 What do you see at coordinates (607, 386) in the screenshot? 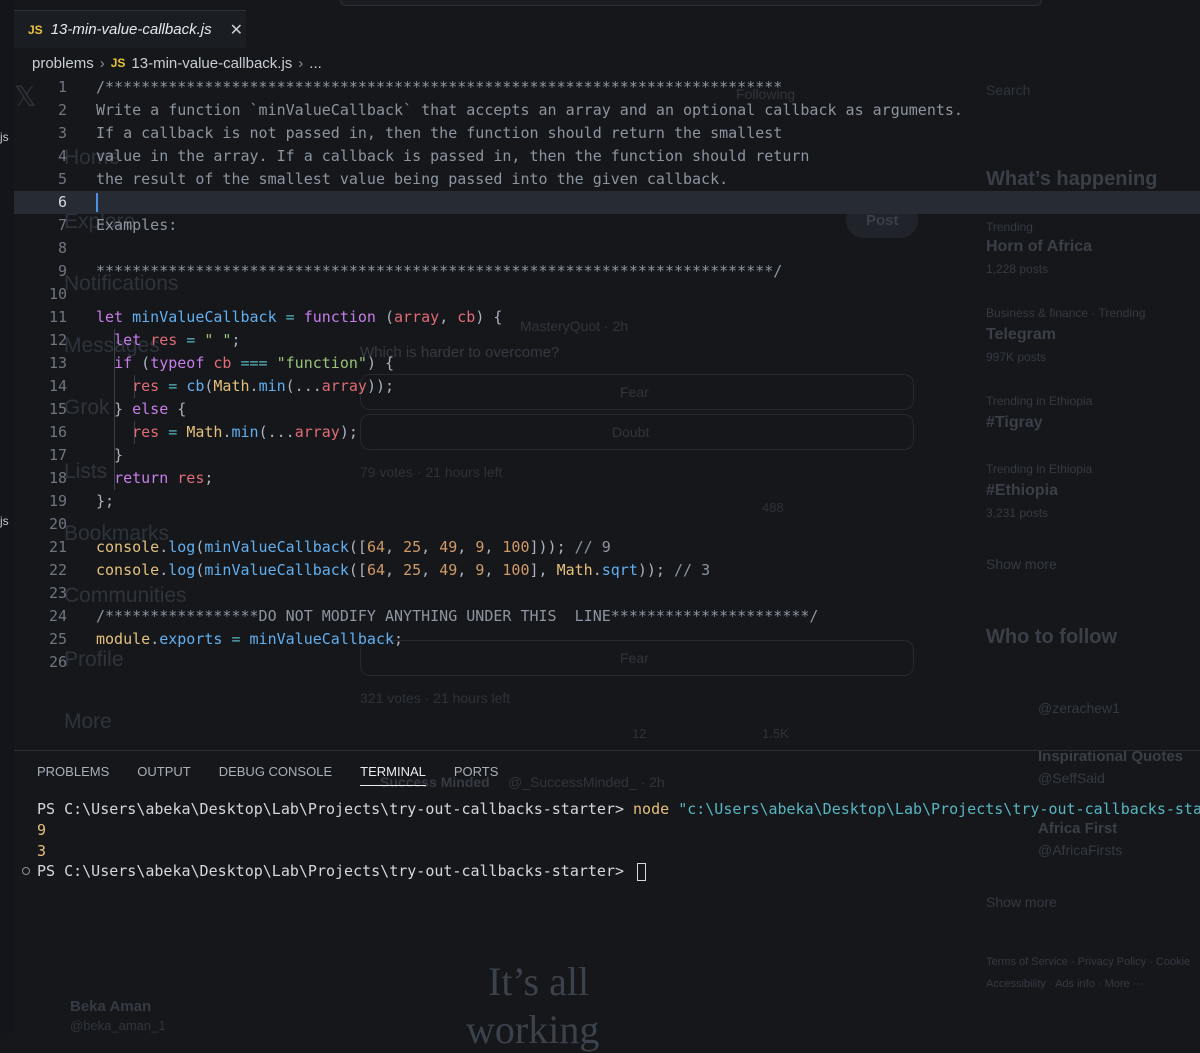
I see `code-line: 14 res = cb(Math.min(...array));` at bounding box center [607, 386].